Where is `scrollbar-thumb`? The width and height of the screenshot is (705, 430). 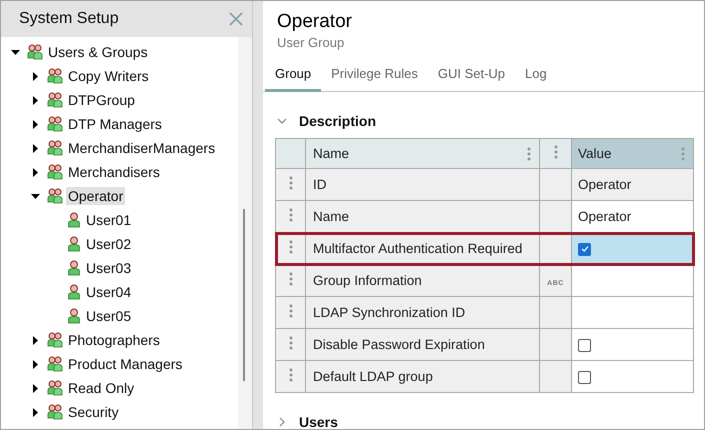
scrollbar-thumb is located at coordinates (244, 295).